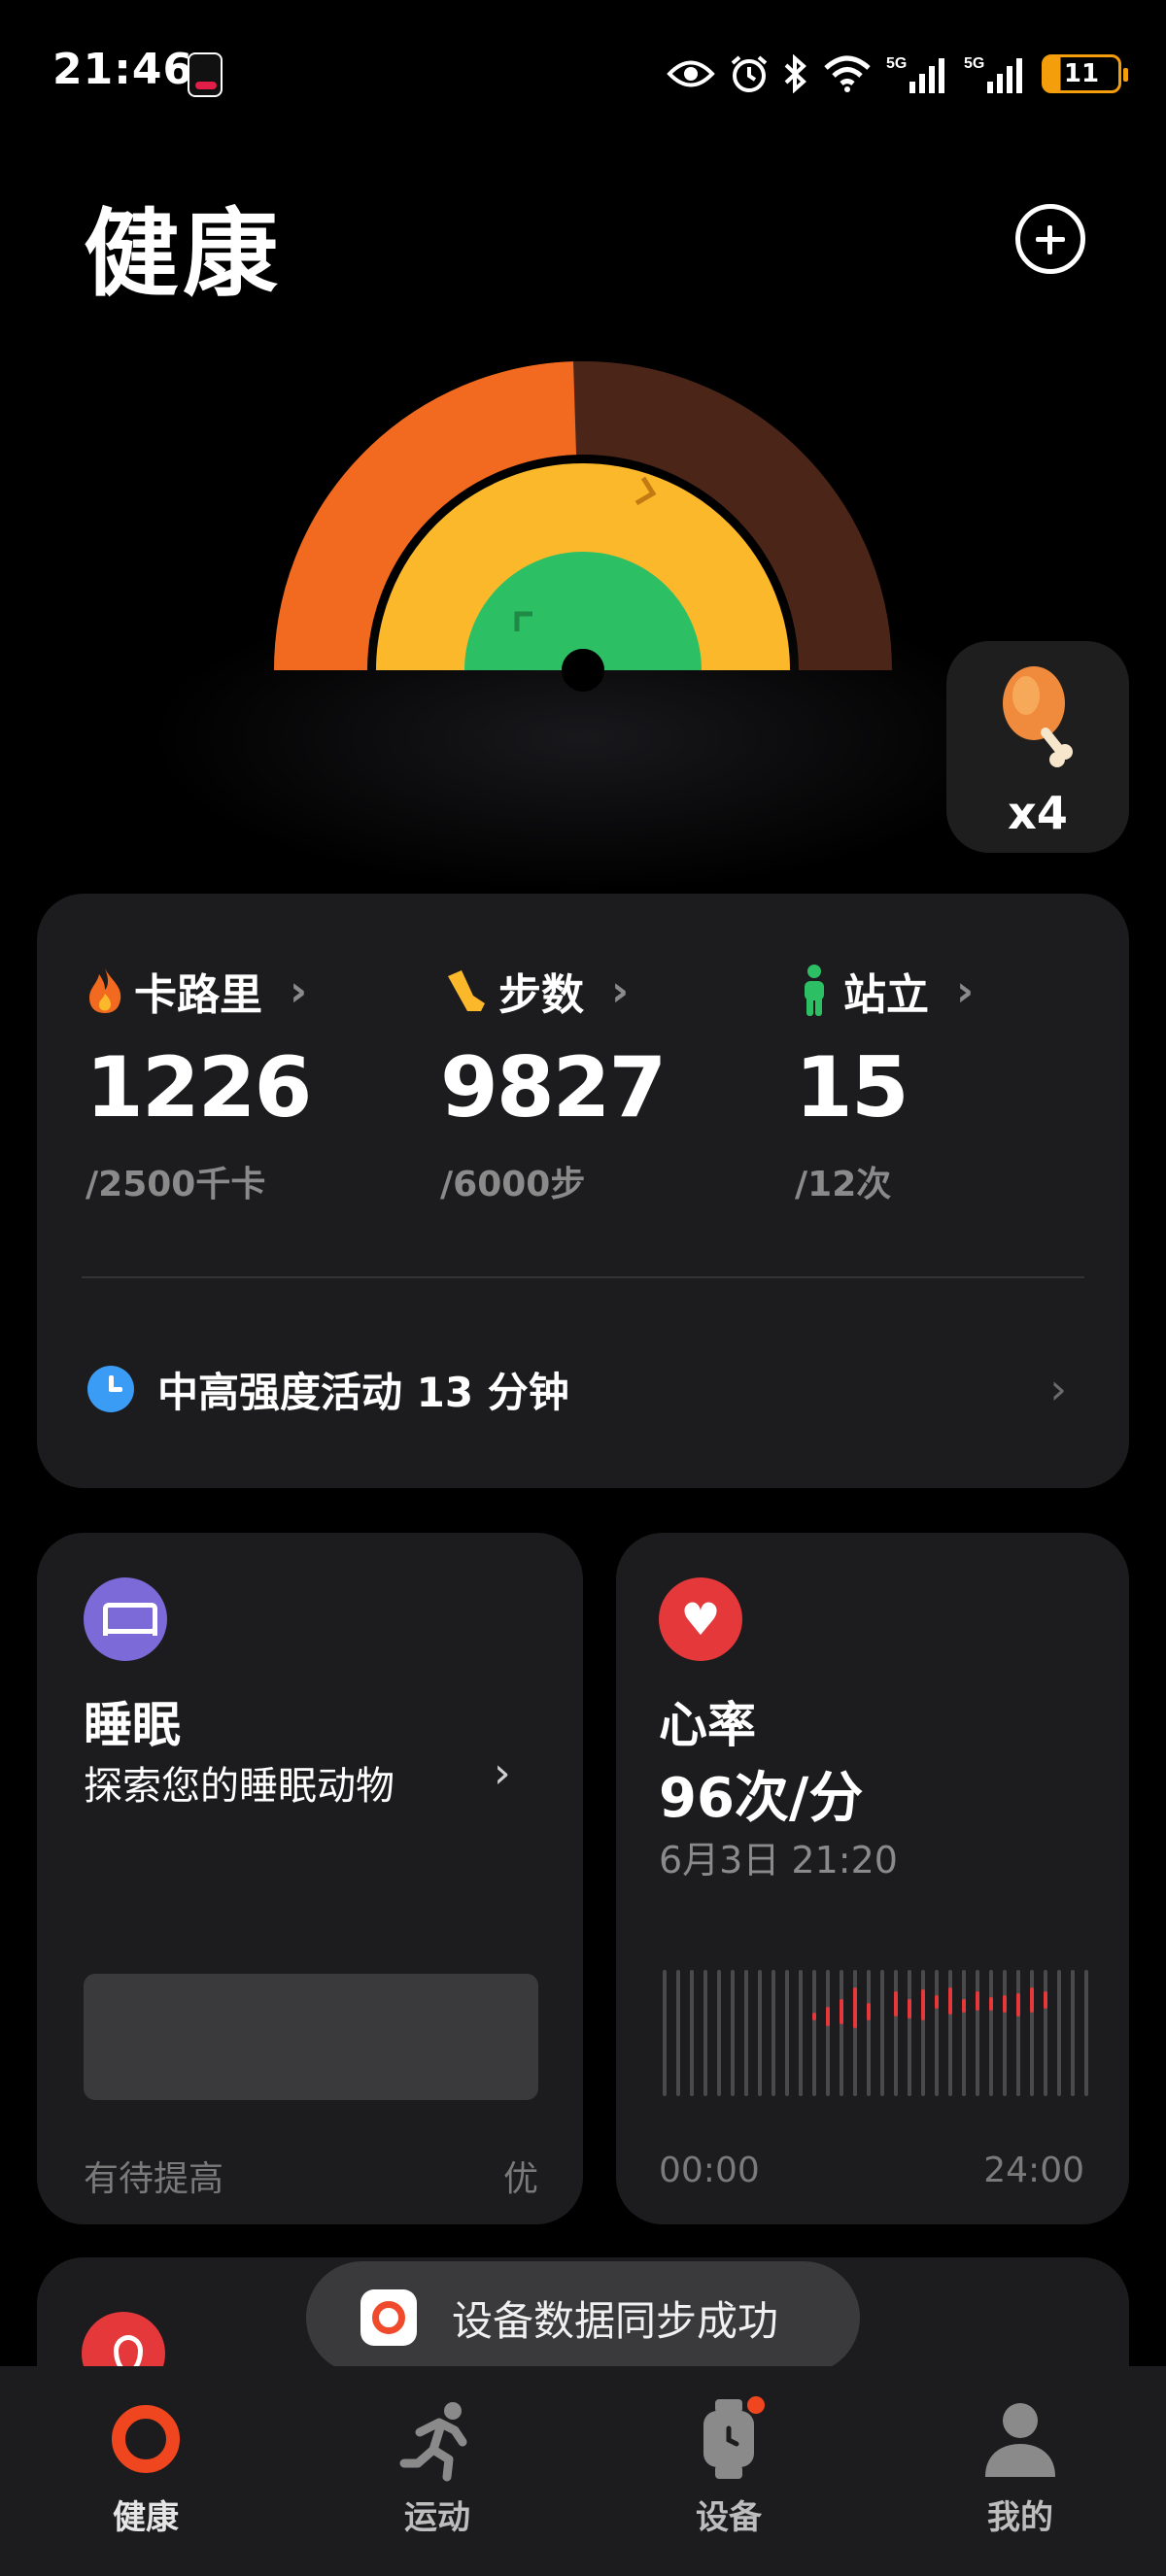 The width and height of the screenshot is (1166, 2576). I want to click on axis-start-label: 00:00, so click(709, 2170).